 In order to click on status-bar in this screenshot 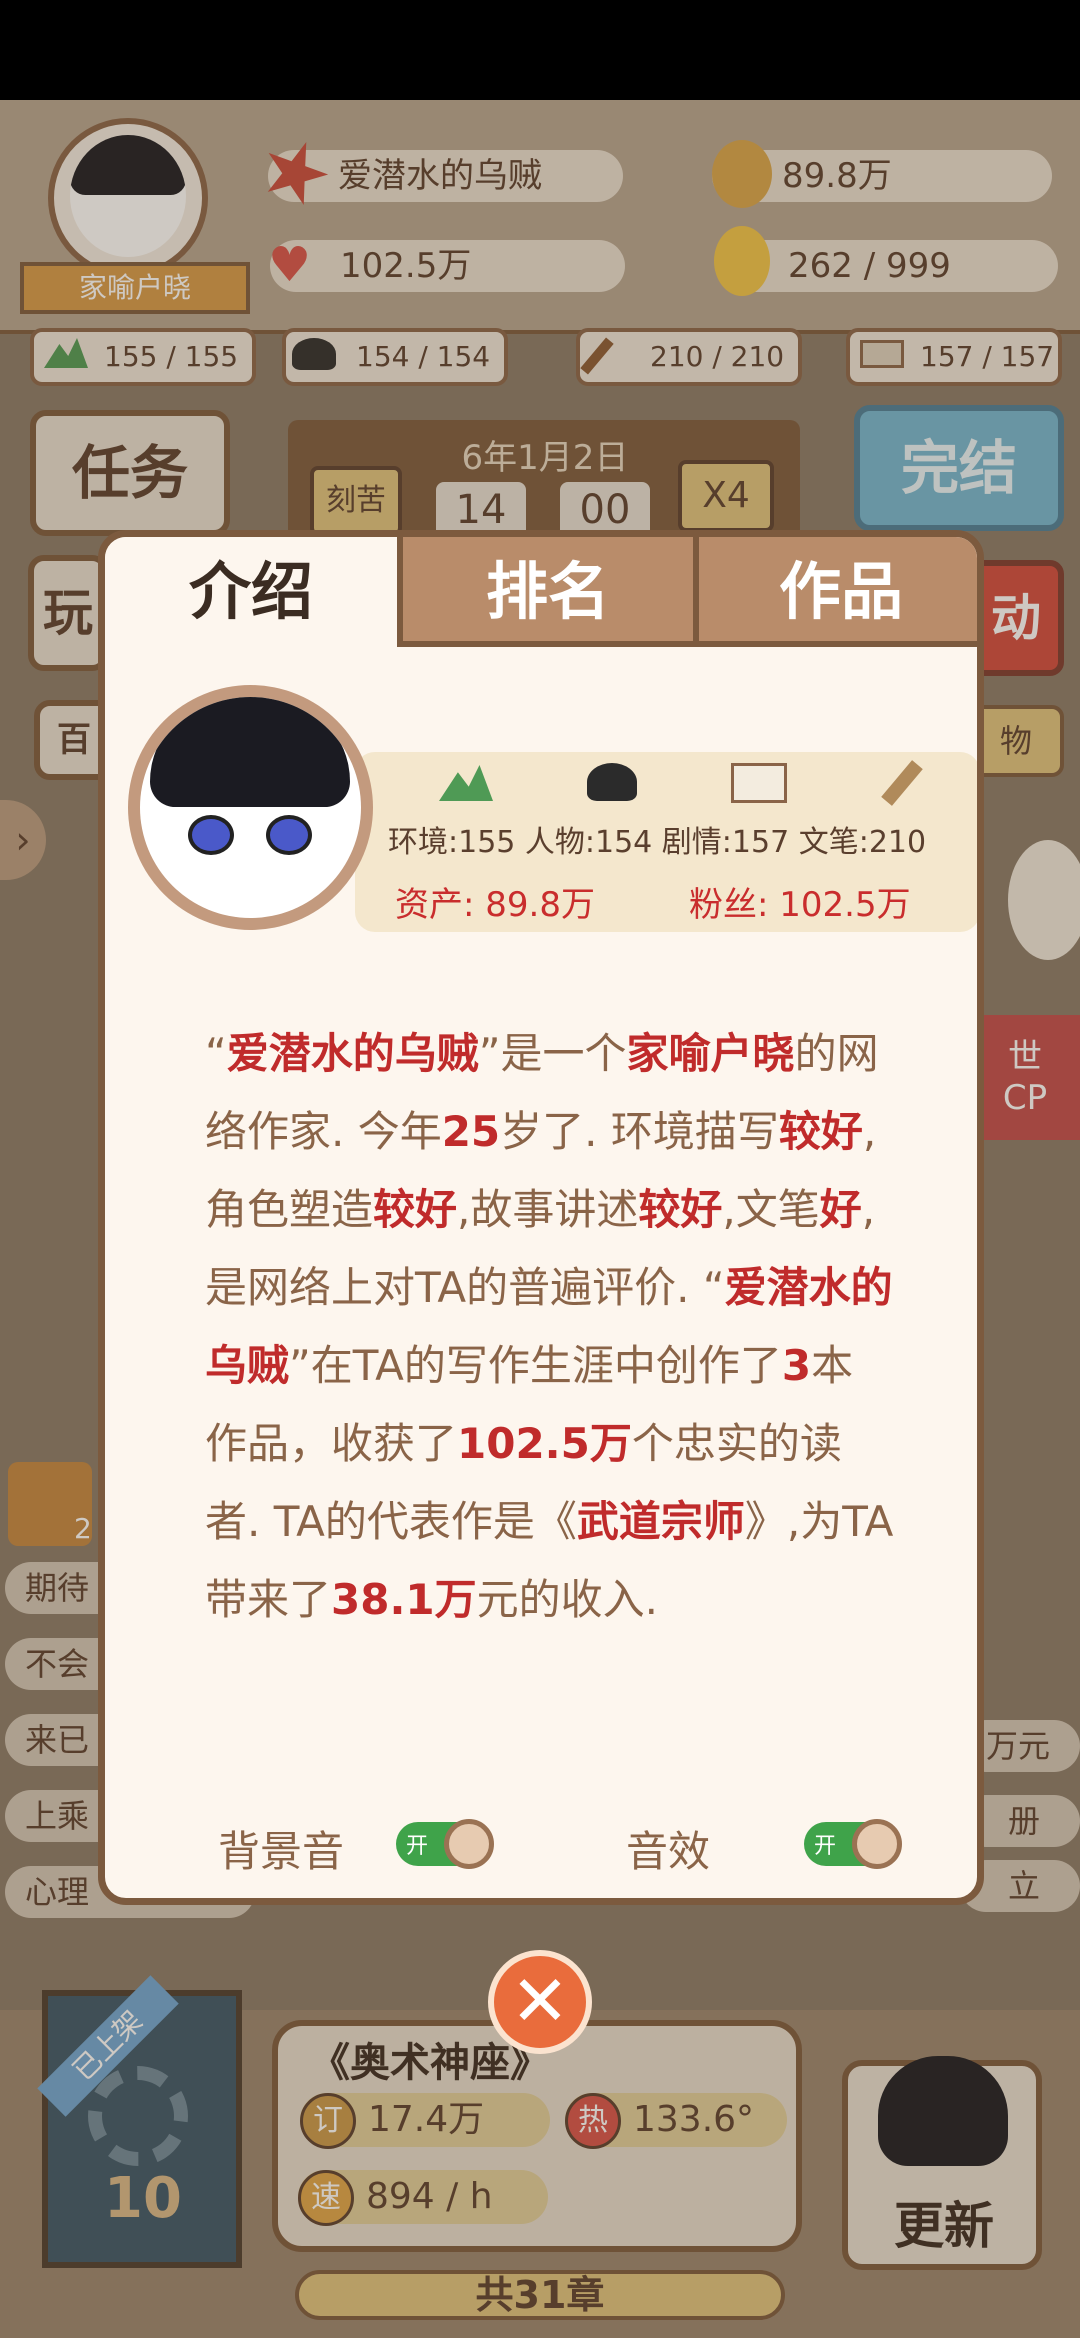, I will do `click(540, 50)`.